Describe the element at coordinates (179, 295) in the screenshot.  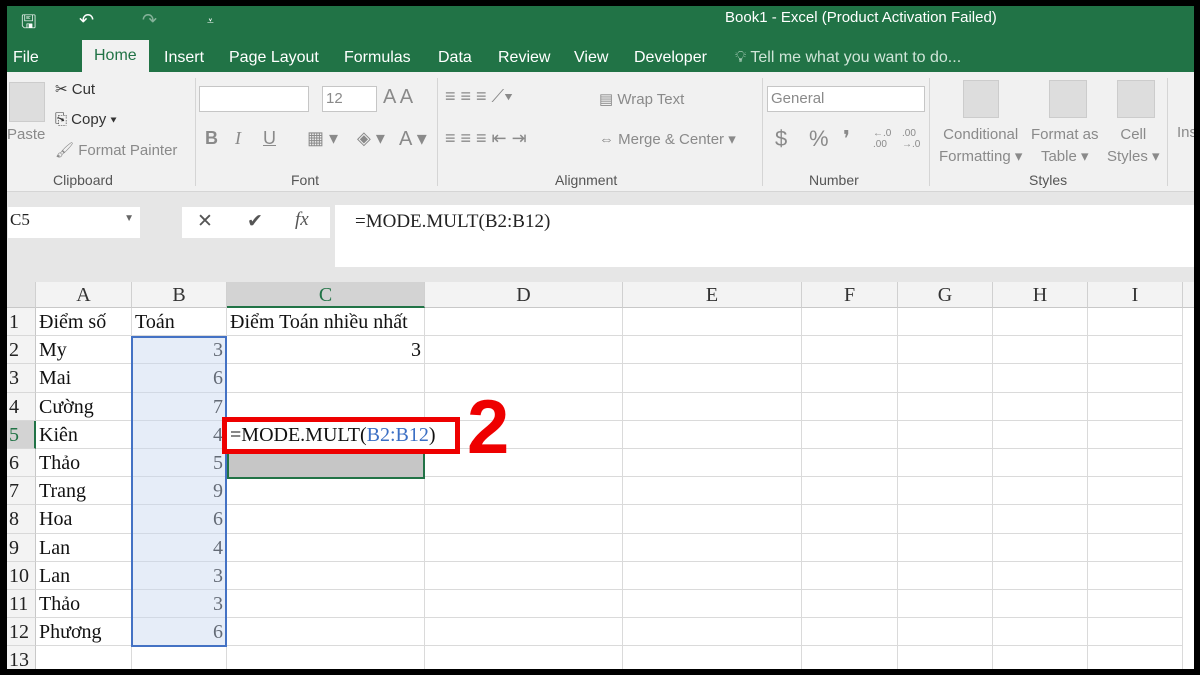
I see `column-header-b: B` at that location.